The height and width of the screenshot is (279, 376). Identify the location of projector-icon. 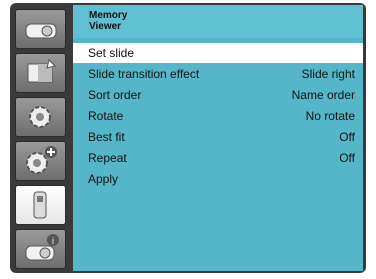
(41, 31).